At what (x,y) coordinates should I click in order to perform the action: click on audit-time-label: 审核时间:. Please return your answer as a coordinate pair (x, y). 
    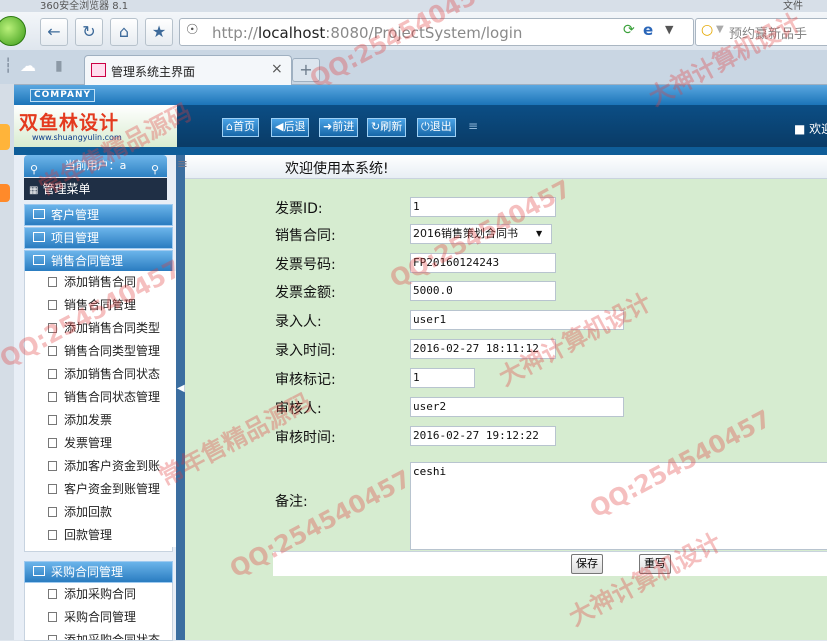
    Looking at the image, I should click on (305, 438).